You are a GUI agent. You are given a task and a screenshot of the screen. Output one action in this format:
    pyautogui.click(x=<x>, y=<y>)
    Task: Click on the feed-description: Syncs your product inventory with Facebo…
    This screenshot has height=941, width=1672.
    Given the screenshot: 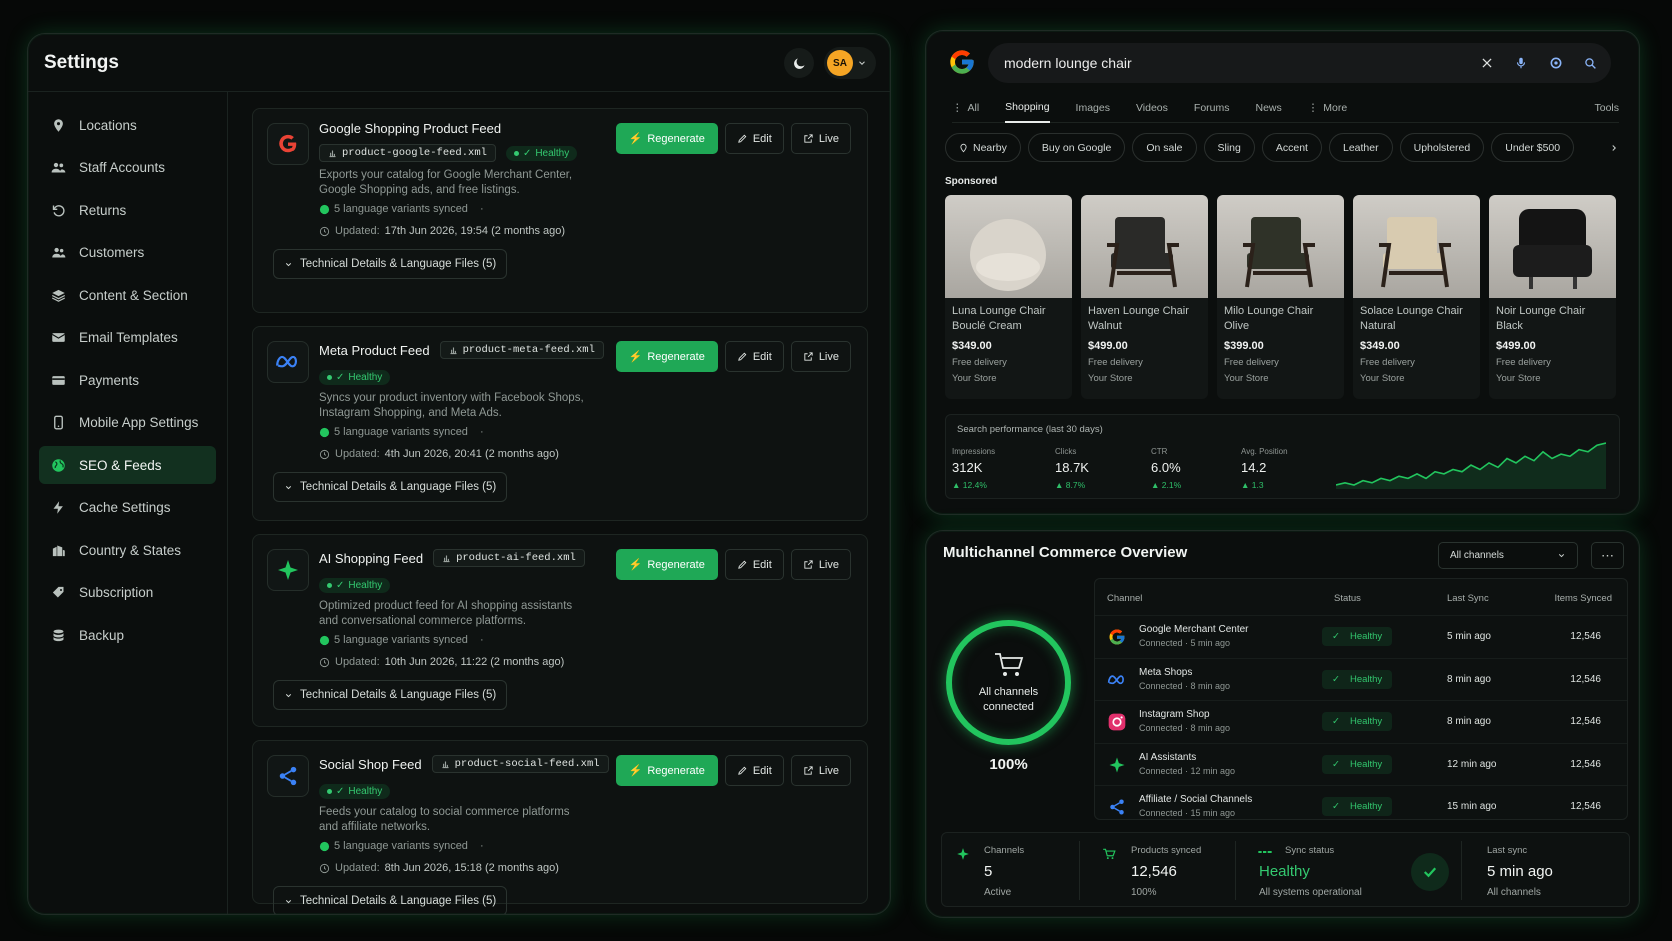 What is the action you would take?
    pyautogui.click(x=451, y=405)
    